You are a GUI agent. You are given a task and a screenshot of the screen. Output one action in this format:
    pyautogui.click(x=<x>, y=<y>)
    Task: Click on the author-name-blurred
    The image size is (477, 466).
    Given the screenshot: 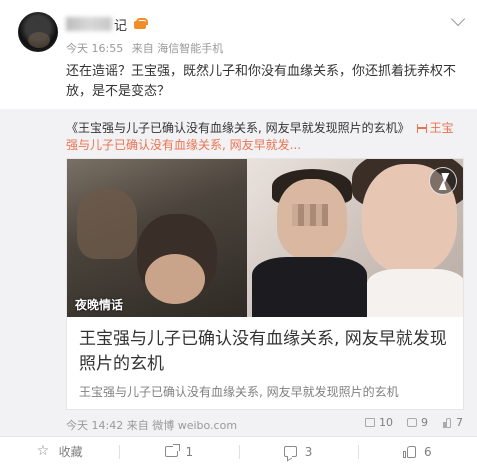 What is the action you would take?
    pyautogui.click(x=89, y=24)
    